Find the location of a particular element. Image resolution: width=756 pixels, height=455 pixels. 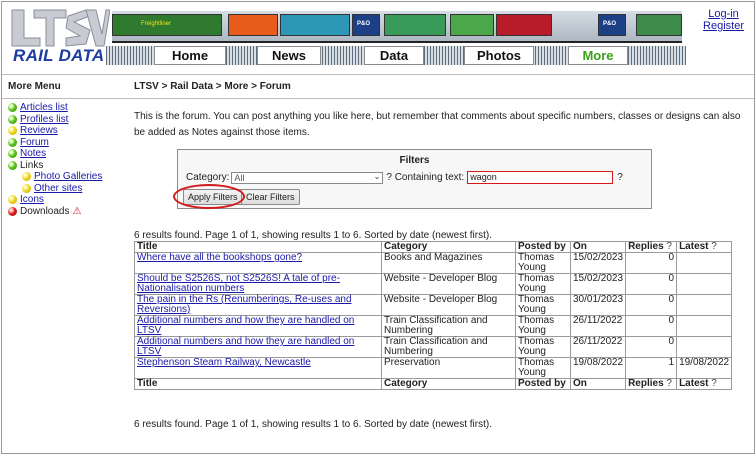

sidebar-item: Photo Galleries is located at coordinates (65, 177).